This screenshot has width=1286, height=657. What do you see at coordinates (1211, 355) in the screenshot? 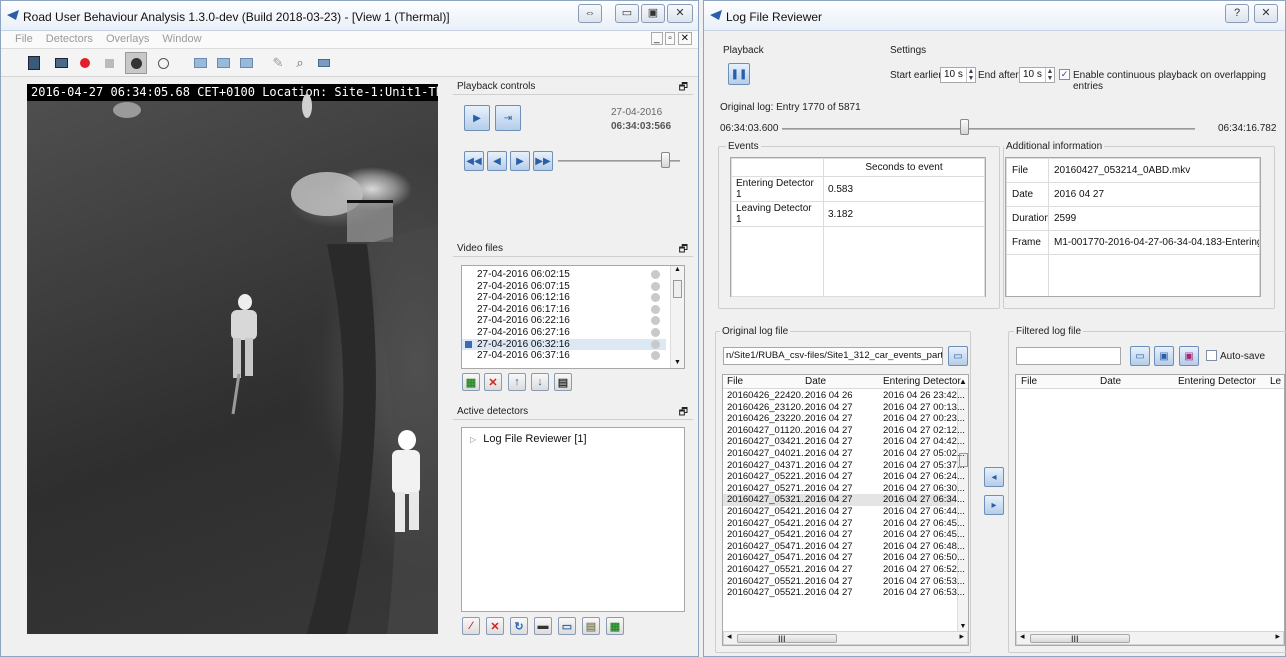
I see `auto-save-checkbox` at bounding box center [1211, 355].